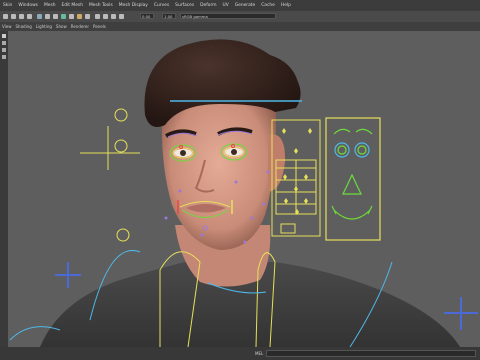 The height and width of the screenshot is (360, 480). Describe the element at coordinates (47, 16) in the screenshot. I see `grid-icon` at that location.